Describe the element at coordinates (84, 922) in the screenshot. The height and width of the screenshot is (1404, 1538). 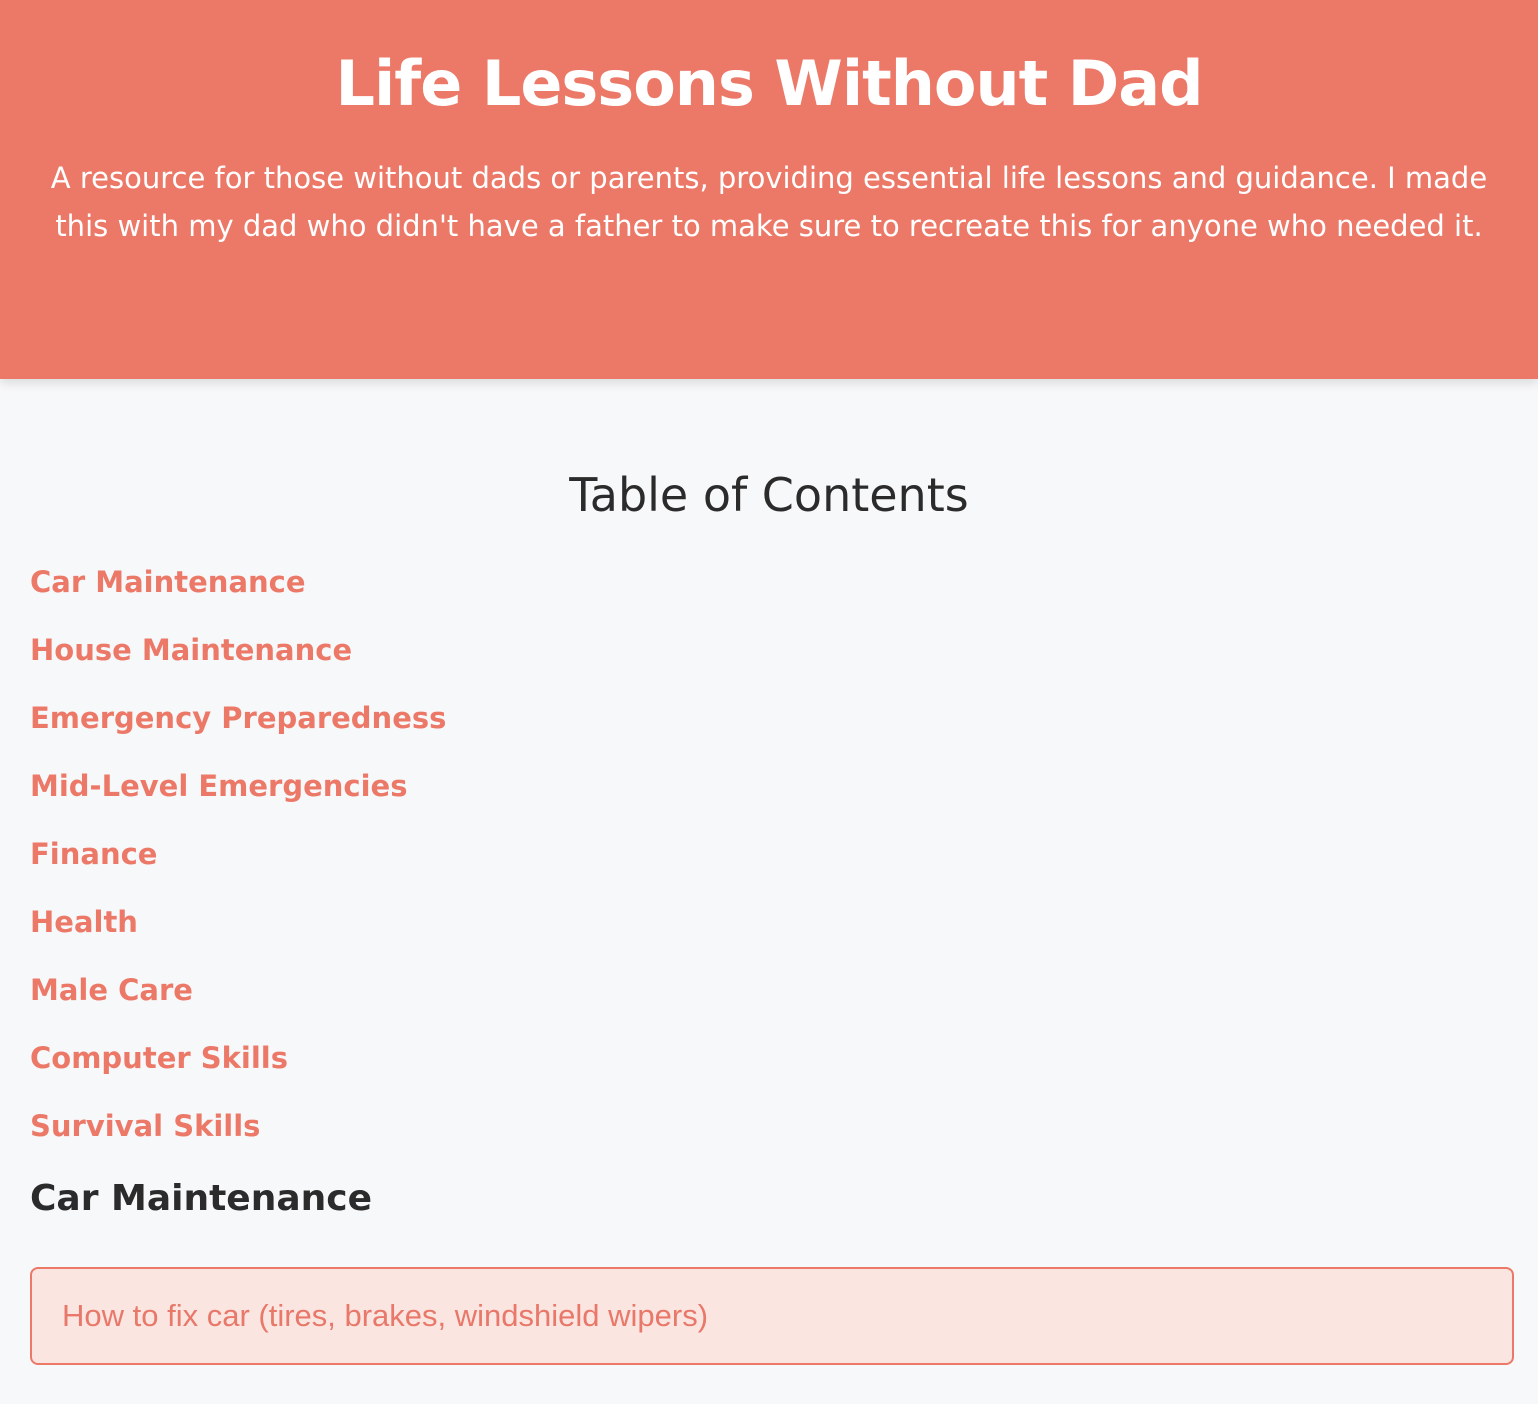
I see `toc-link-health: Health` at that location.